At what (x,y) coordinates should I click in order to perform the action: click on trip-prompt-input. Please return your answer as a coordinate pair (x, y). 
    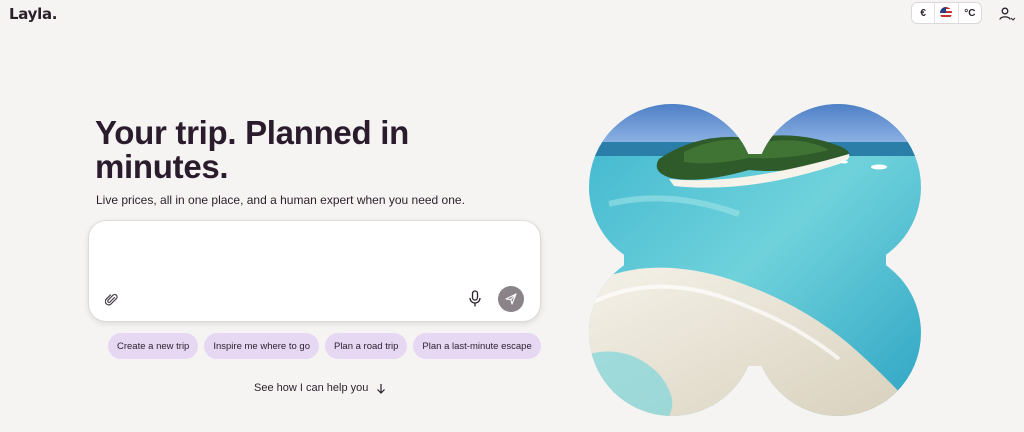
    Looking at the image, I should click on (313, 258).